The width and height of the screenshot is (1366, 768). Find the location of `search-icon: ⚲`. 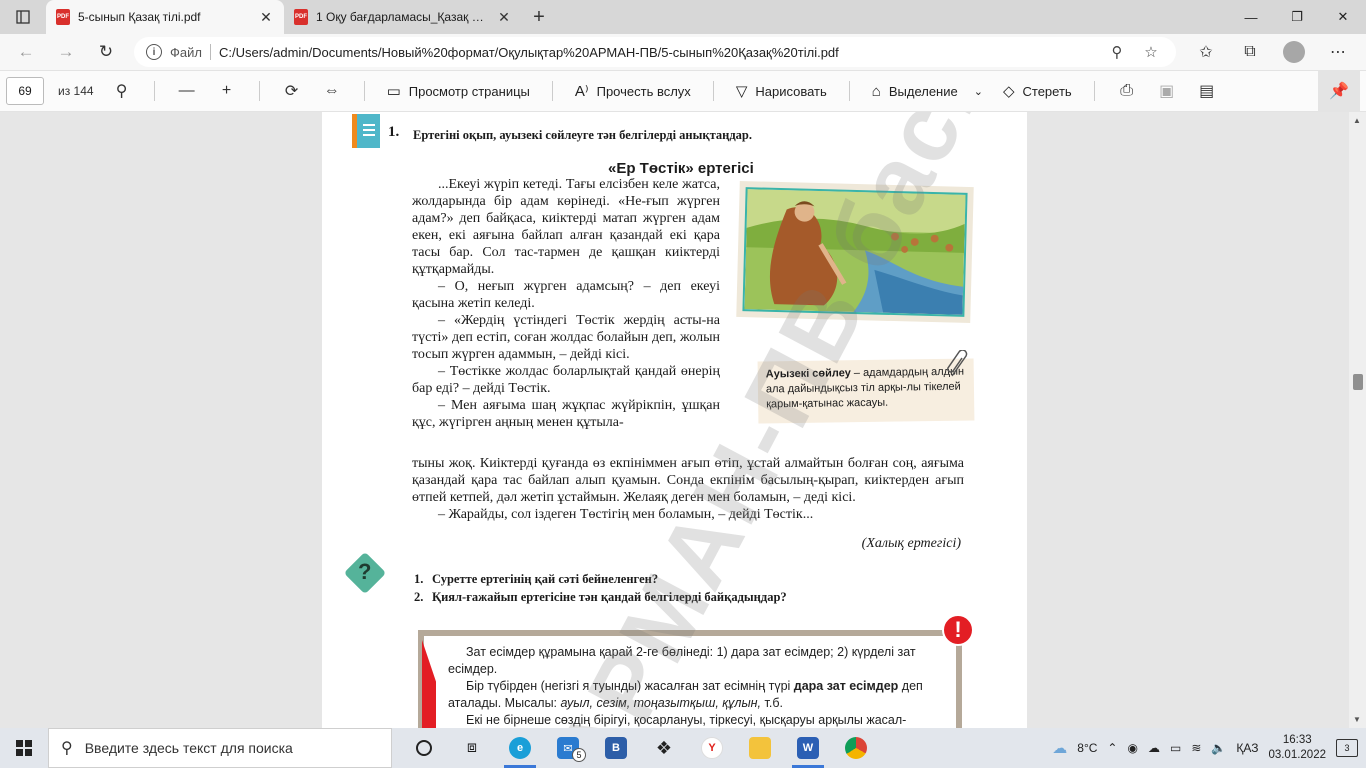

search-icon: ⚲ is located at coordinates (122, 91).